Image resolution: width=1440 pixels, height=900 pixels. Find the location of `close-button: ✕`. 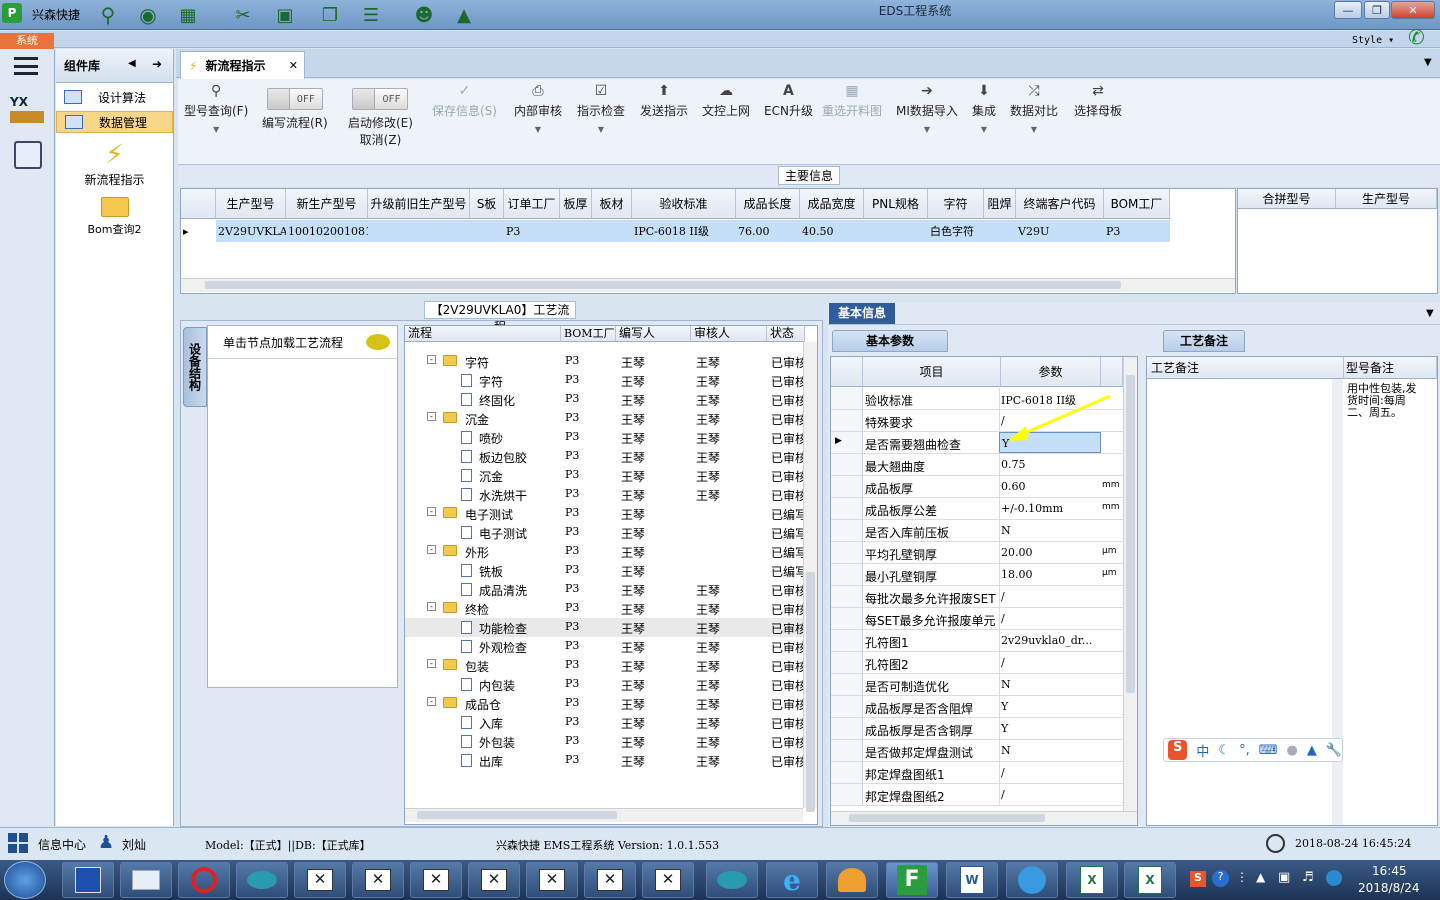

close-button: ✕ is located at coordinates (1413, 10).